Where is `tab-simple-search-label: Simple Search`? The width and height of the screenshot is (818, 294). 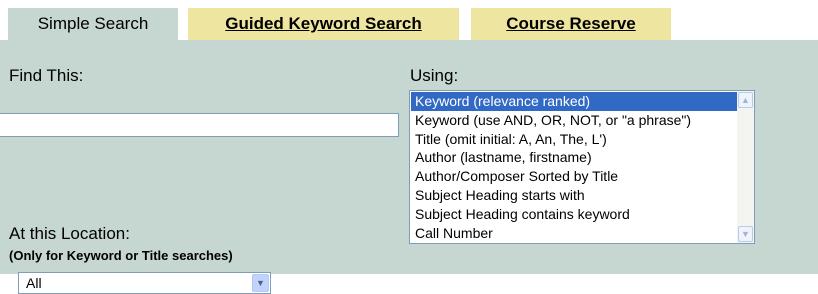
tab-simple-search-label: Simple Search is located at coordinates (93, 23).